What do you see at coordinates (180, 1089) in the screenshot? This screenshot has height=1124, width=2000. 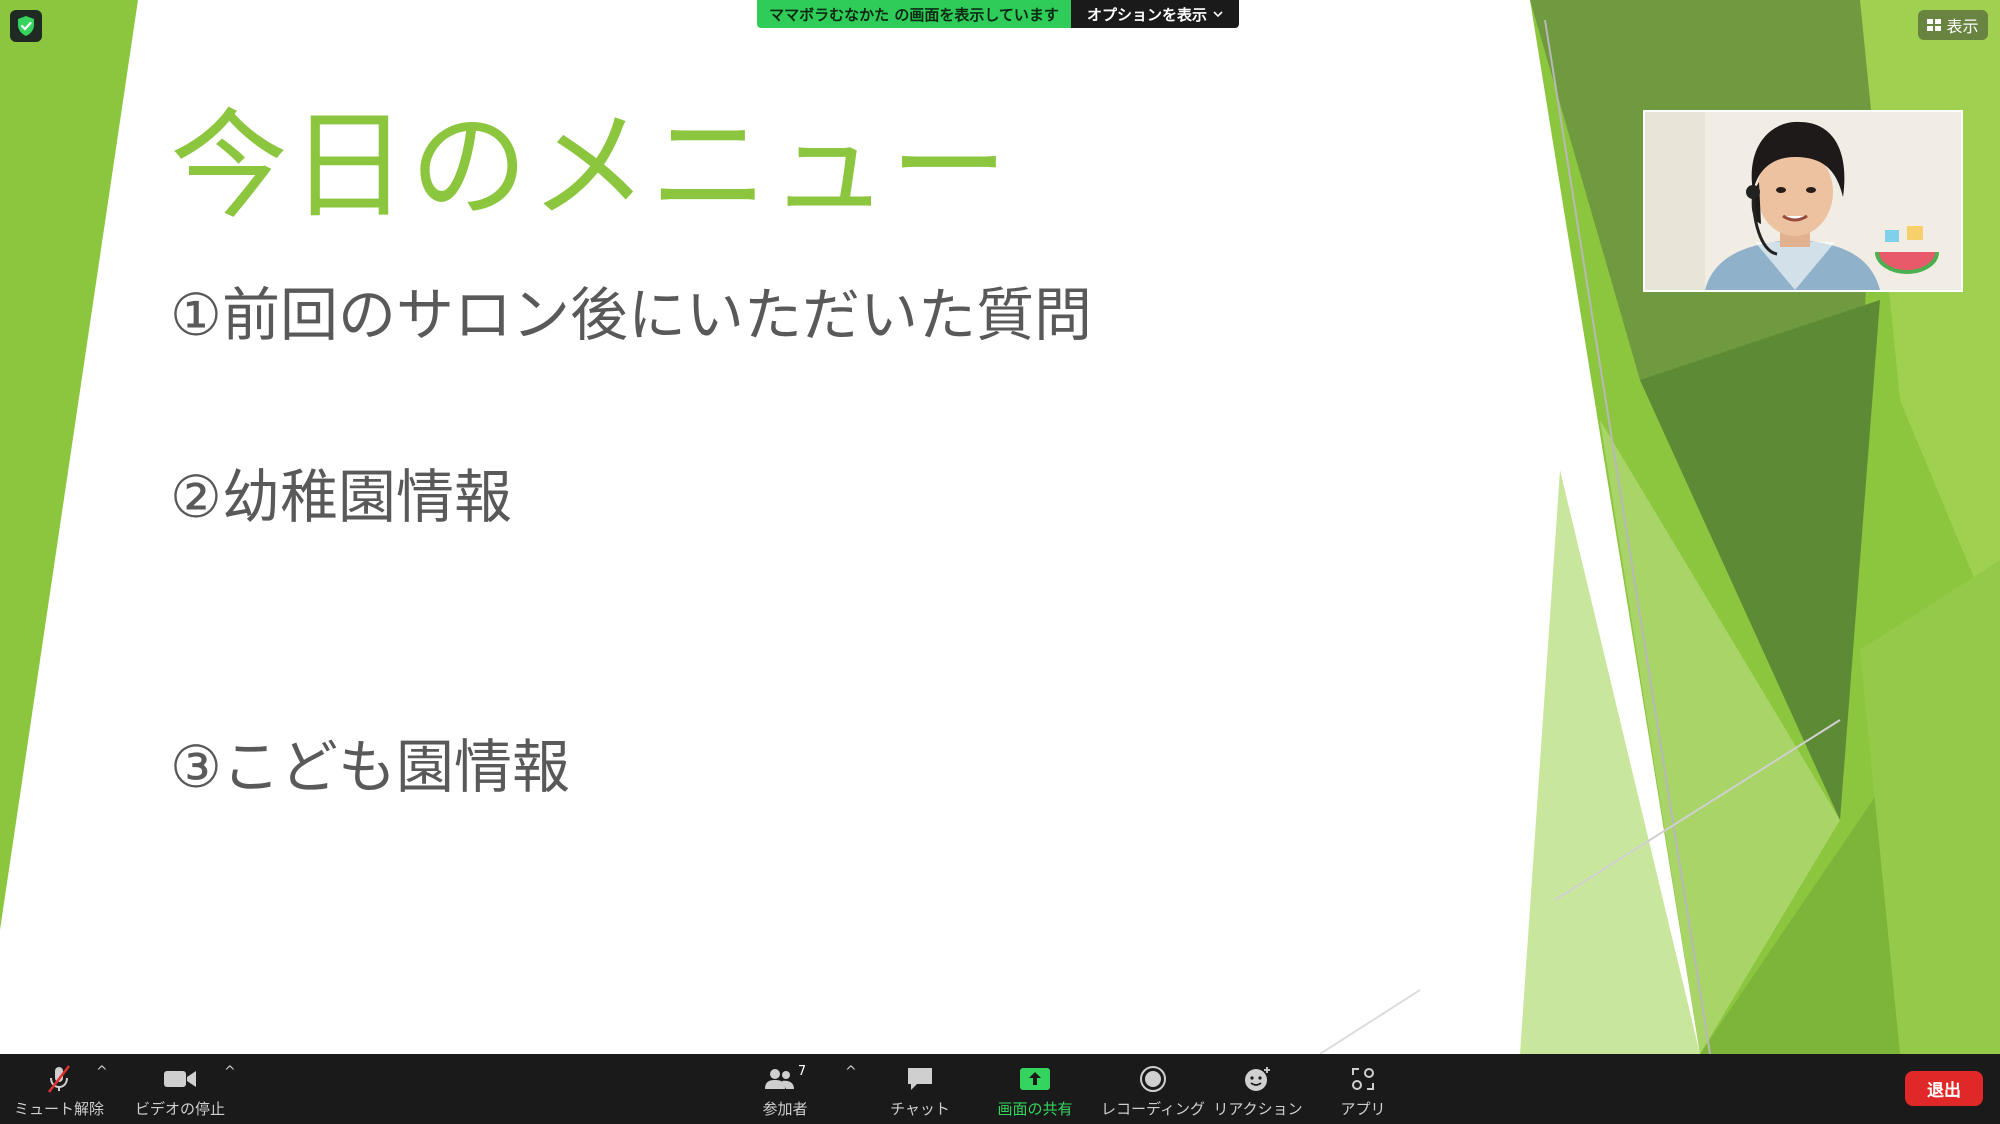 I see `stop-video-button: ビデオの停止` at bounding box center [180, 1089].